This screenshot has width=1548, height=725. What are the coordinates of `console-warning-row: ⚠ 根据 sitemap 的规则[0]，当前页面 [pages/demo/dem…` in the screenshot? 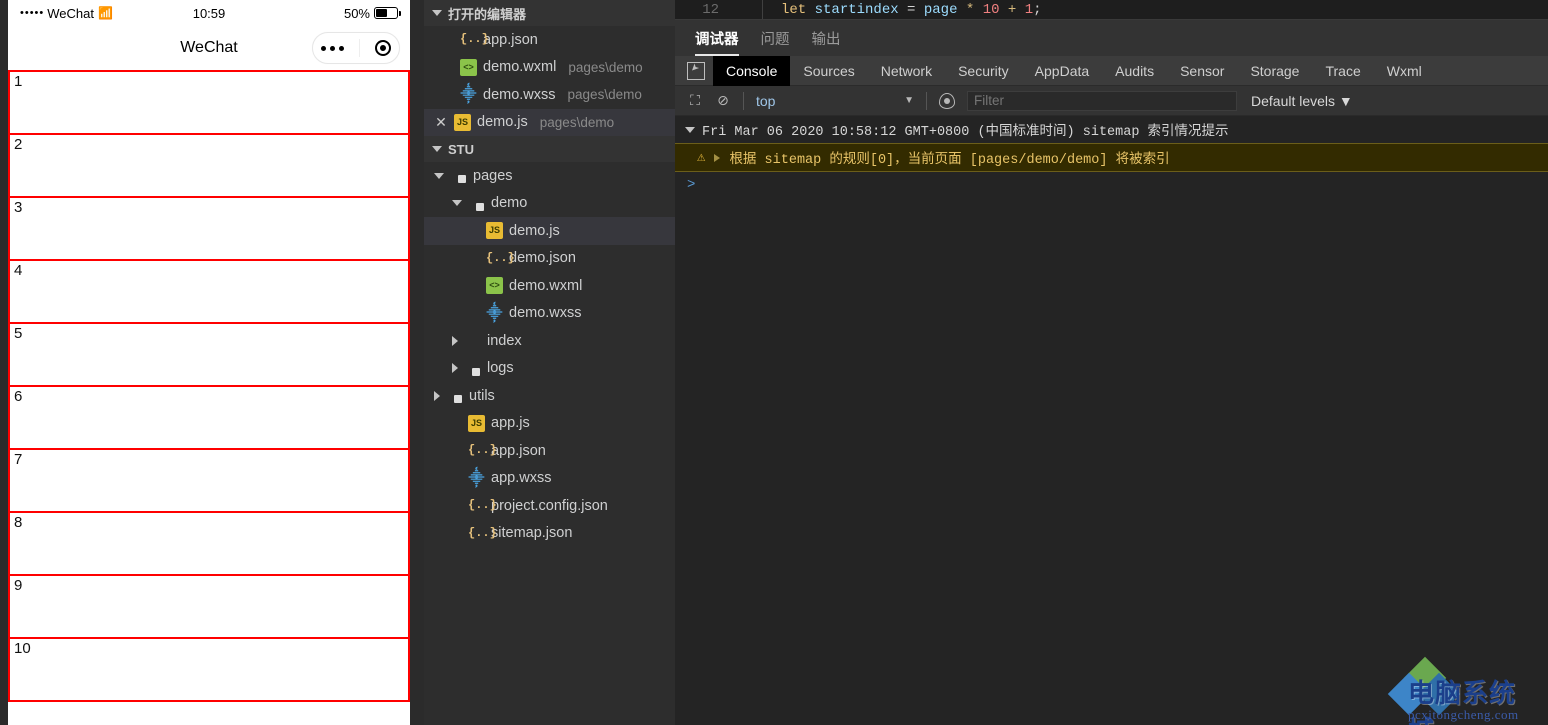 It's located at (1111, 157).